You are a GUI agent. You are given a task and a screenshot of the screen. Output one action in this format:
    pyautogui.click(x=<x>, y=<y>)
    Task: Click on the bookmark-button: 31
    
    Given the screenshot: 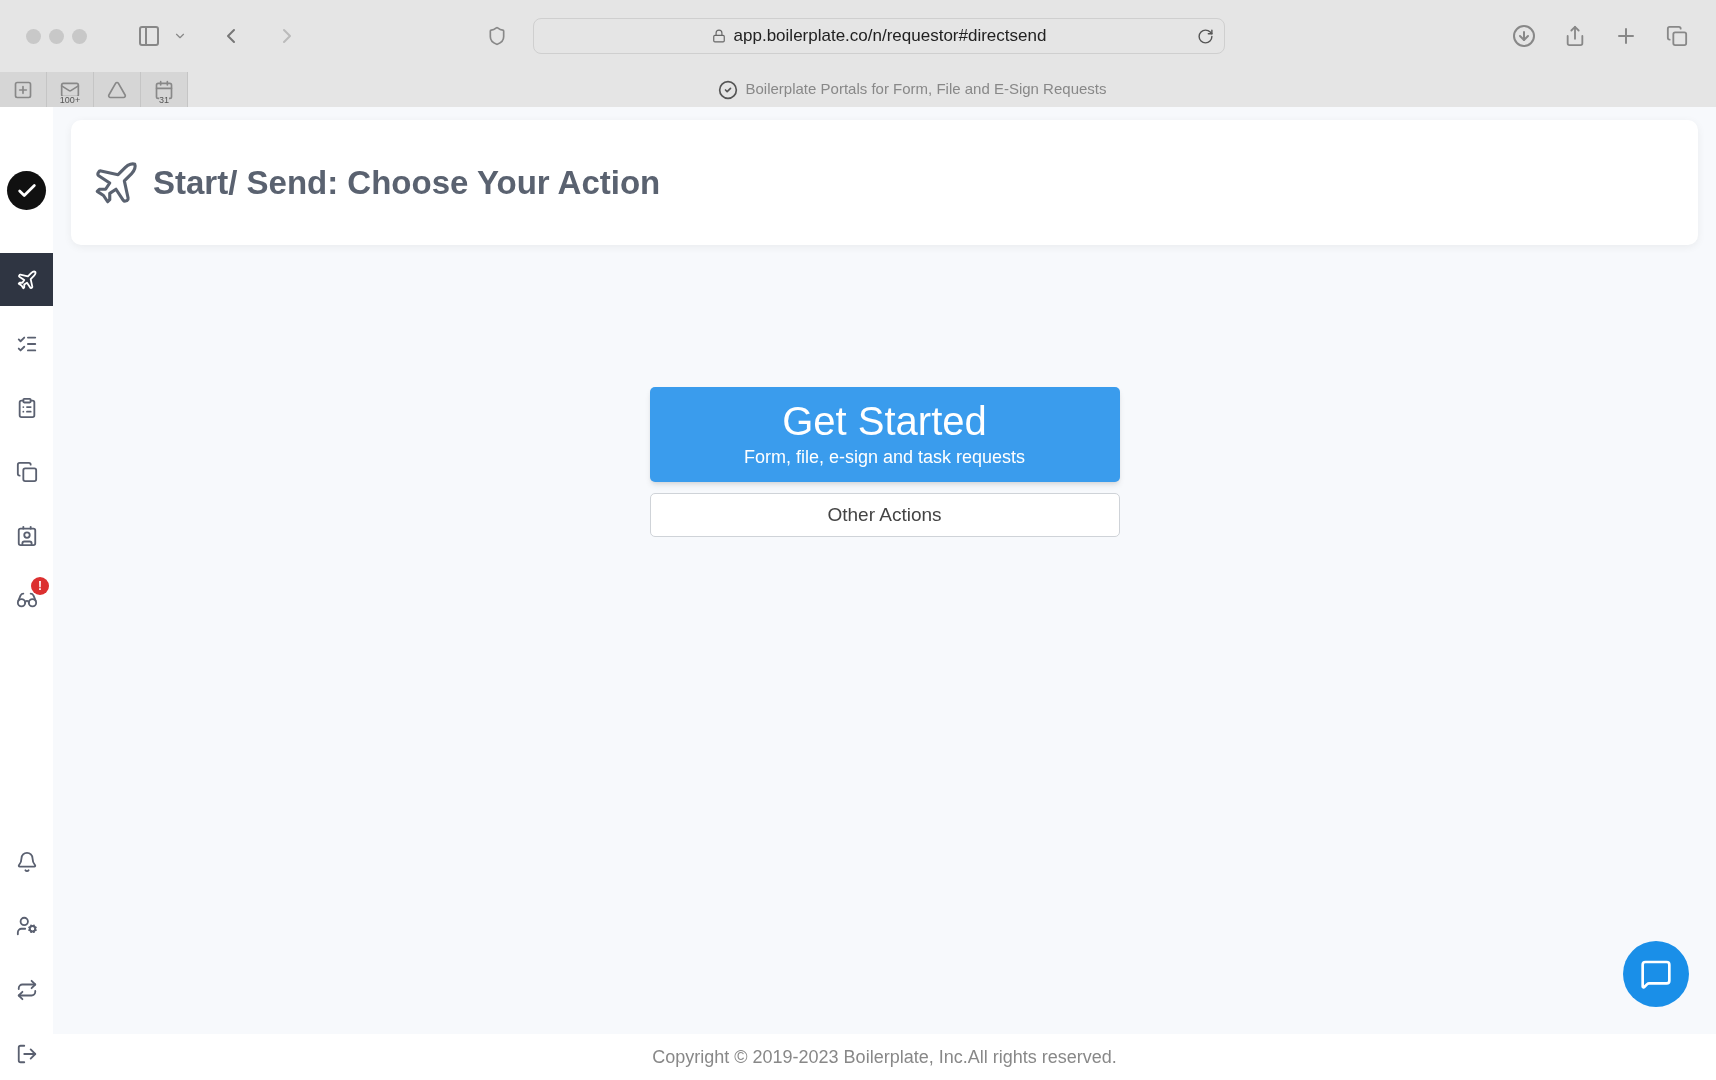 What is the action you would take?
    pyautogui.click(x=164, y=89)
    